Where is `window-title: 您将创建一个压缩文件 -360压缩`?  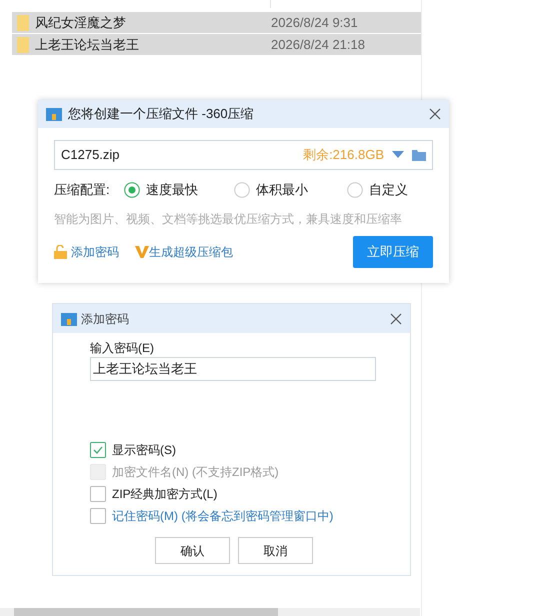 window-title: 您将创建一个压缩文件 -360压缩 is located at coordinates (161, 114).